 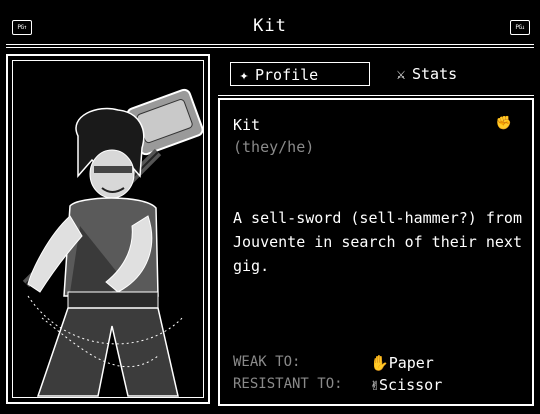 I want to click on header-divider, so click(x=270, y=44).